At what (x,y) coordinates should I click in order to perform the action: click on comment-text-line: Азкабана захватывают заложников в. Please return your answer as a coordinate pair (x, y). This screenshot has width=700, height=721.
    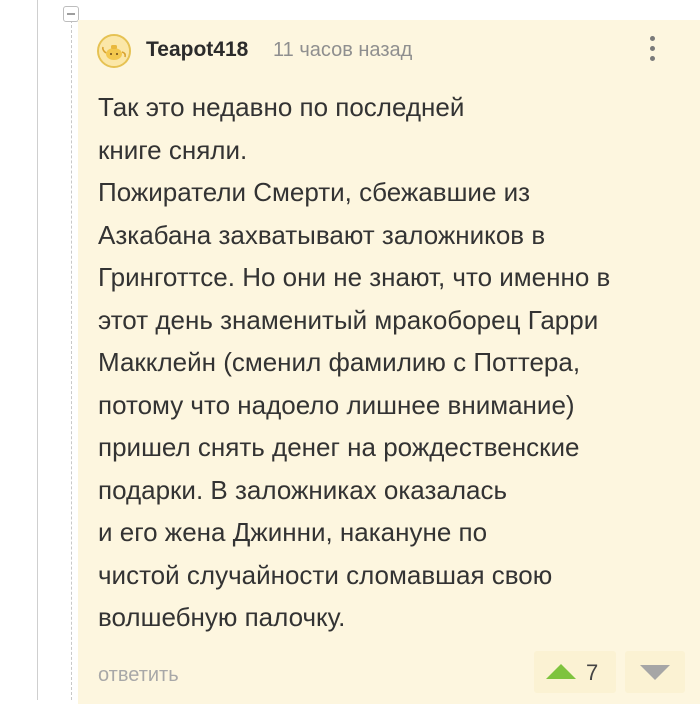
    Looking at the image, I should click on (322, 234).